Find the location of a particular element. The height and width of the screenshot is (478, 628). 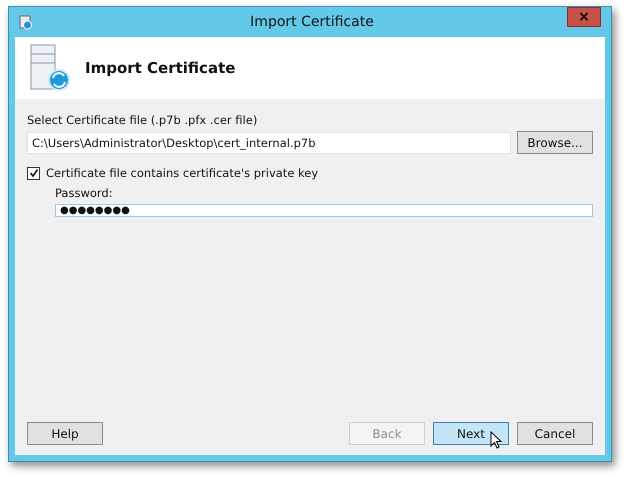

file-label: Select Certificate file (.p7b .pfx .cer file) is located at coordinates (142, 120).